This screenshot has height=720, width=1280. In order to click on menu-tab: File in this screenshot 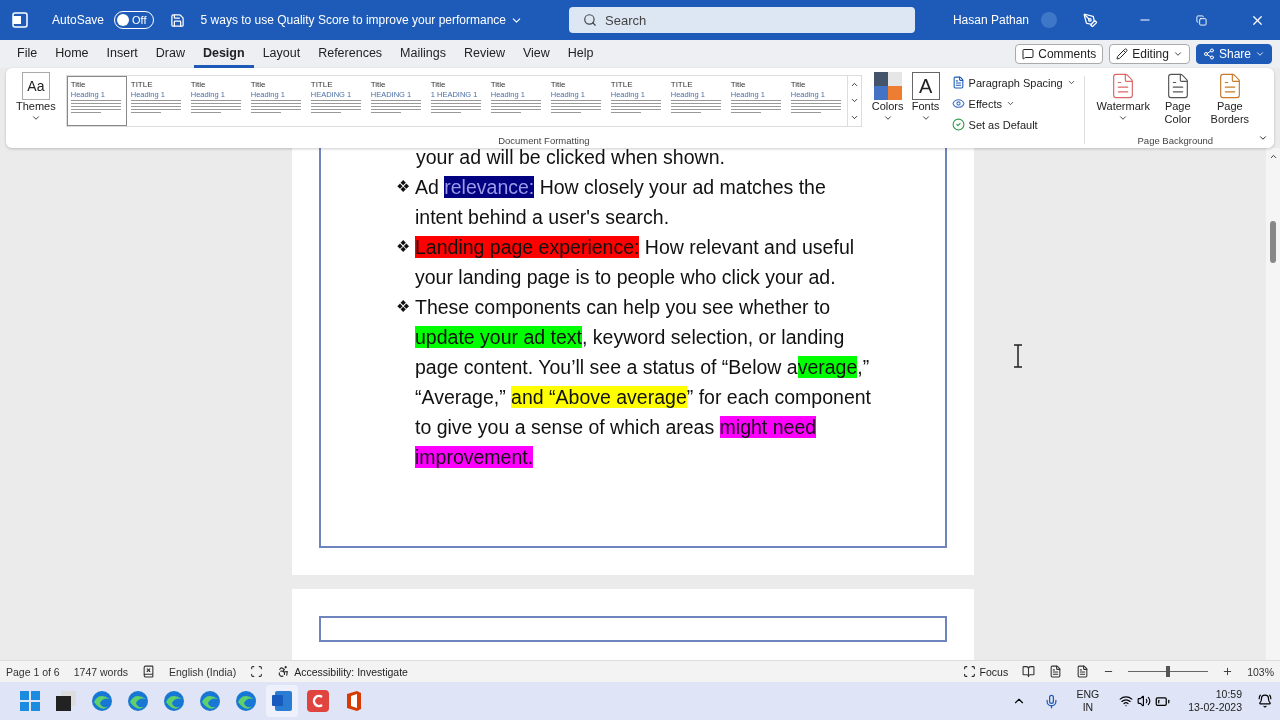, I will do `click(27, 54)`.